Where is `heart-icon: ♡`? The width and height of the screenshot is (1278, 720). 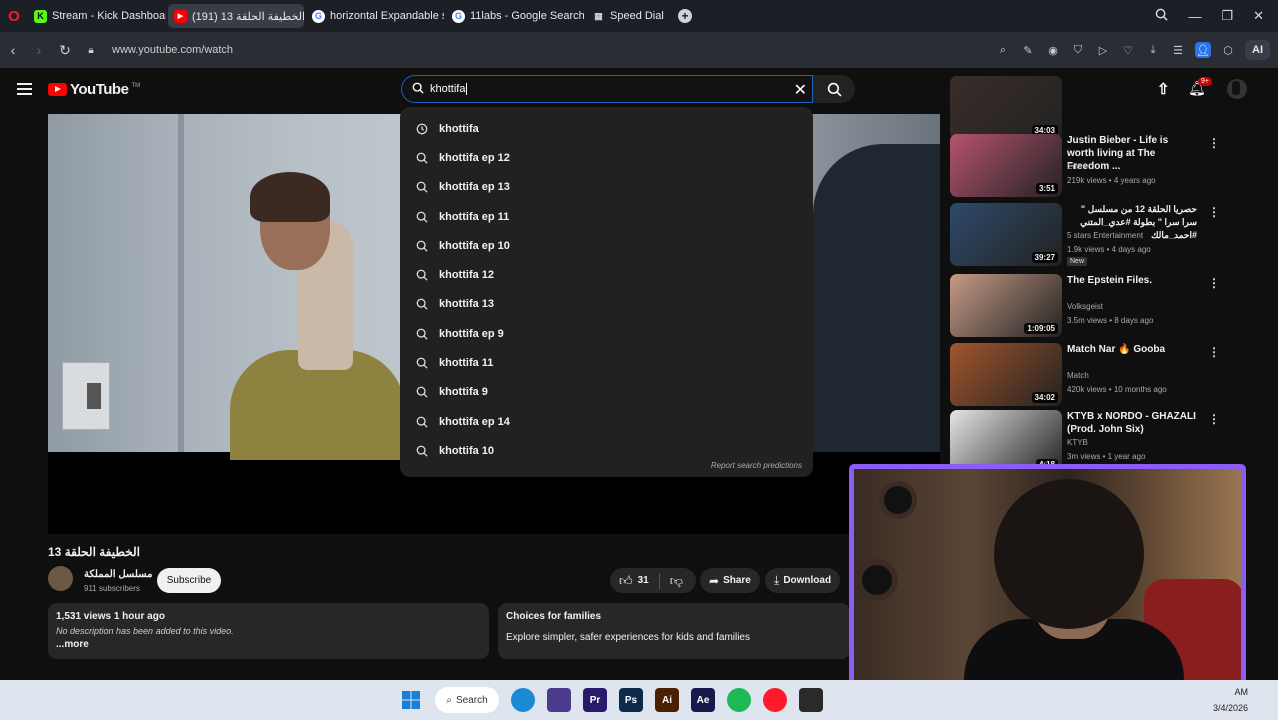 heart-icon: ♡ is located at coordinates (1128, 50).